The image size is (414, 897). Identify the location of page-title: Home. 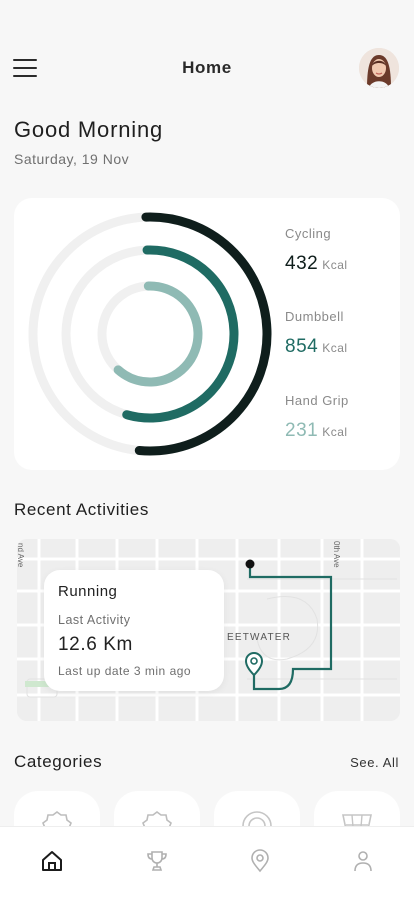
(207, 67).